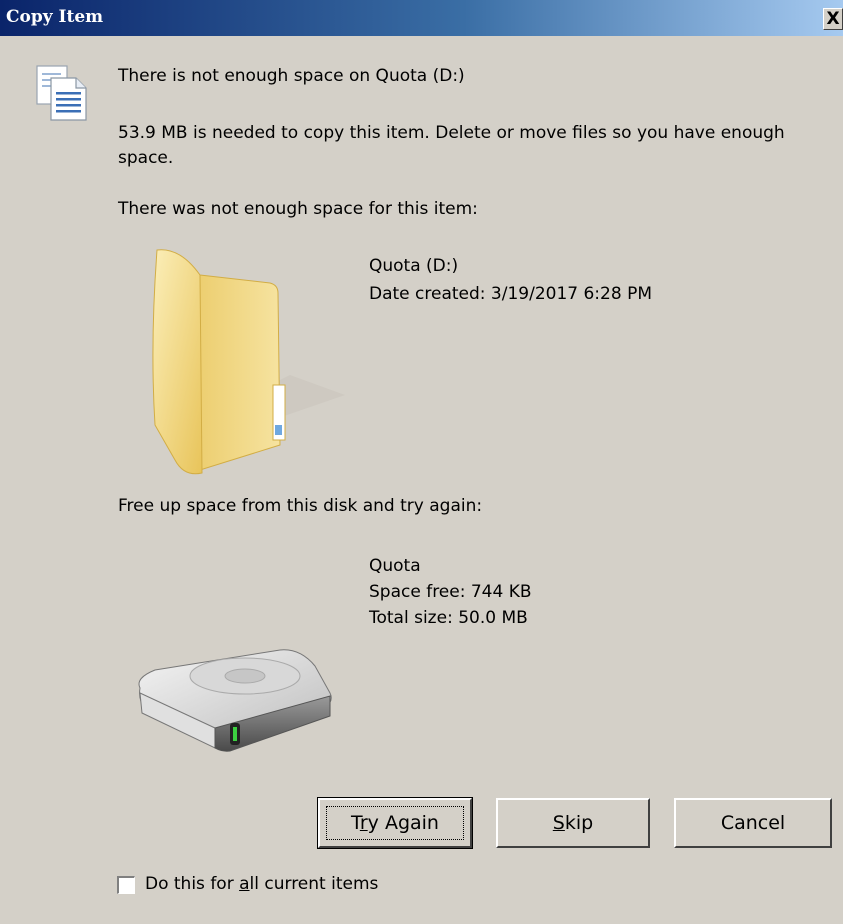 The height and width of the screenshot is (924, 843). What do you see at coordinates (261, 884) in the screenshot?
I see `do-this-for-all-label: Do this for all current items` at bounding box center [261, 884].